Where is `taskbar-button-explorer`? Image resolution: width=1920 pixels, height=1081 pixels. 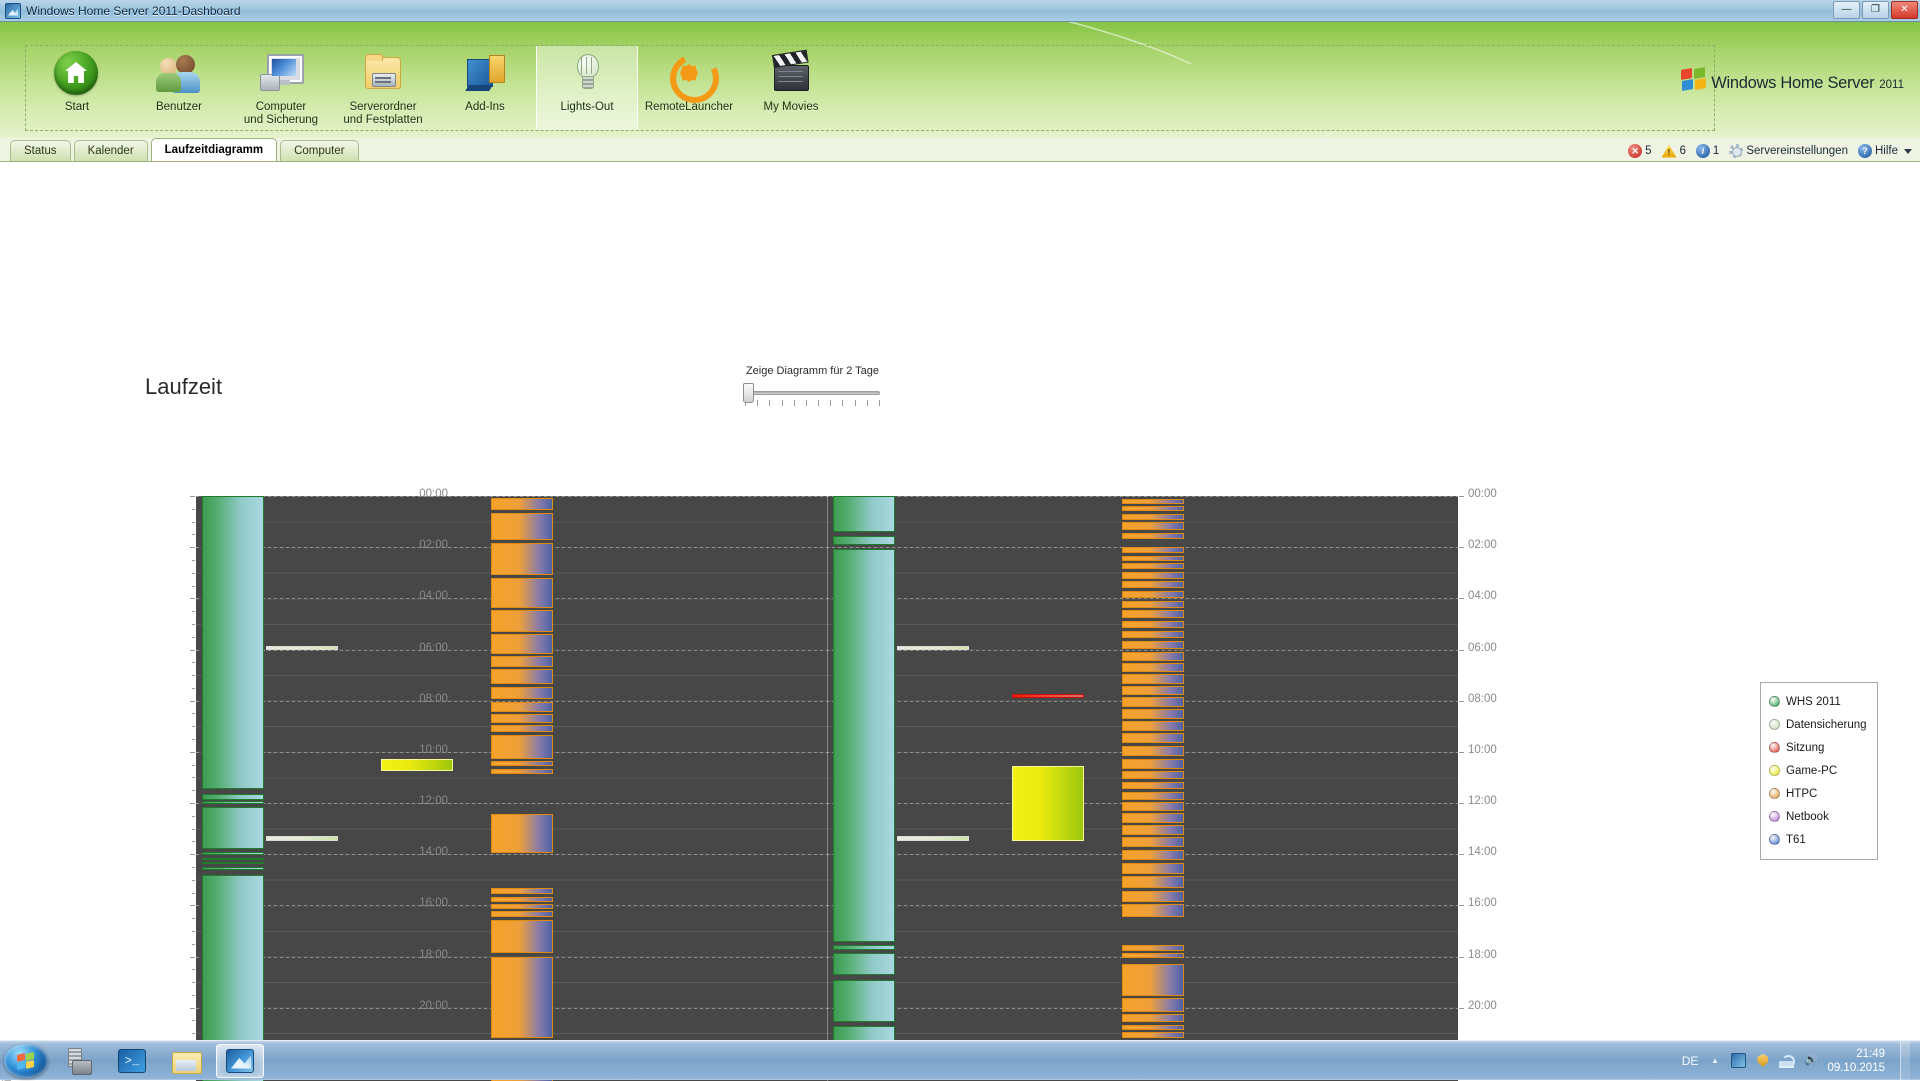 taskbar-button-explorer is located at coordinates (186, 1061).